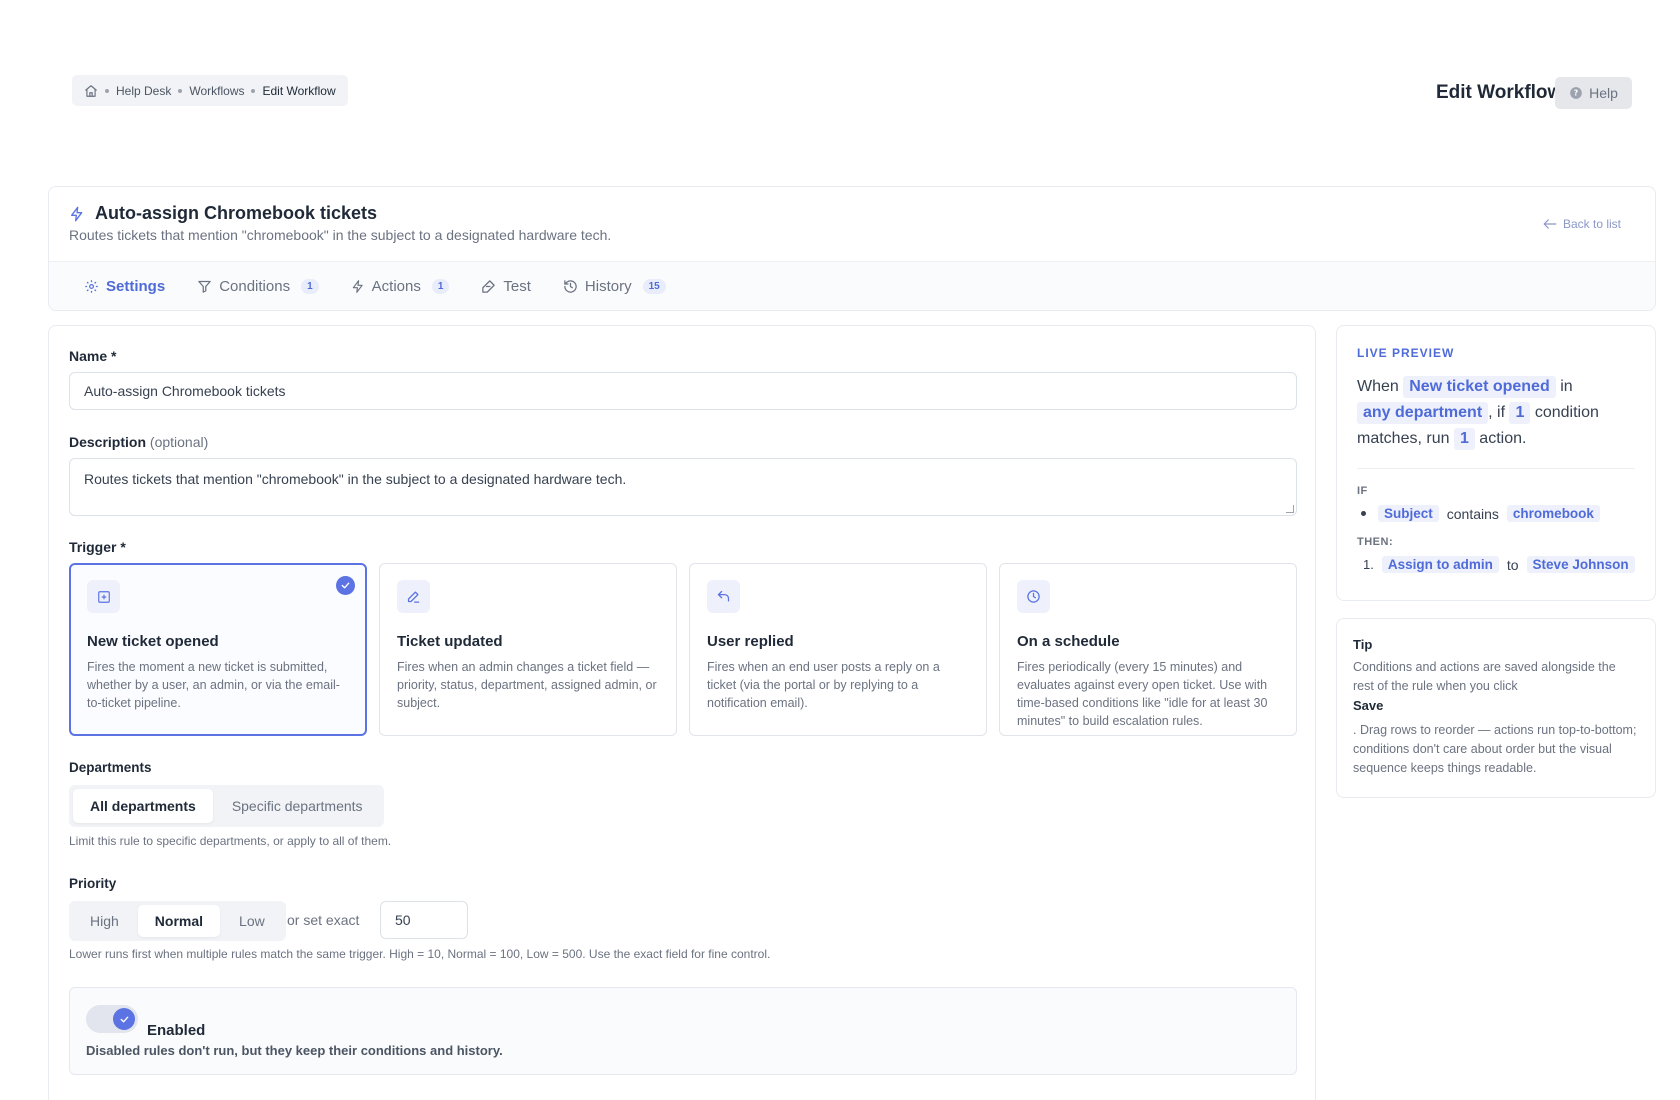 The width and height of the screenshot is (1680, 1100). I want to click on trigger-label: Trigger *, so click(97, 547).